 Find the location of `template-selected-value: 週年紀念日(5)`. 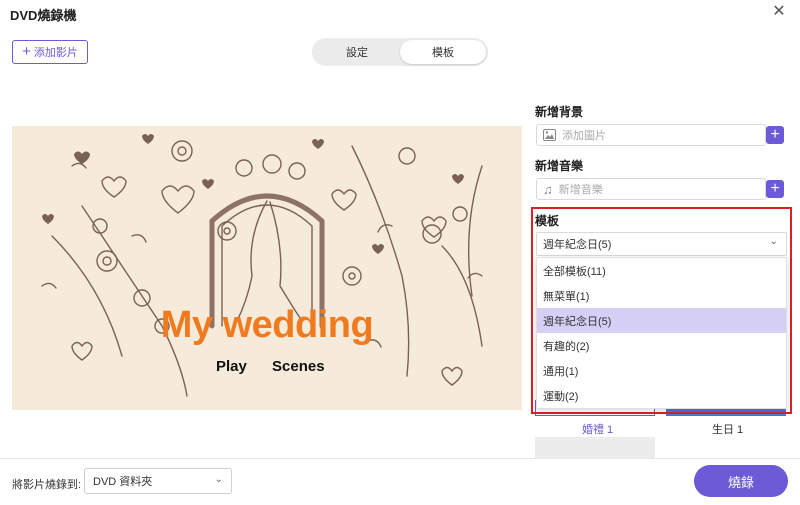

template-selected-value: 週年紀念日(5) is located at coordinates (577, 245).